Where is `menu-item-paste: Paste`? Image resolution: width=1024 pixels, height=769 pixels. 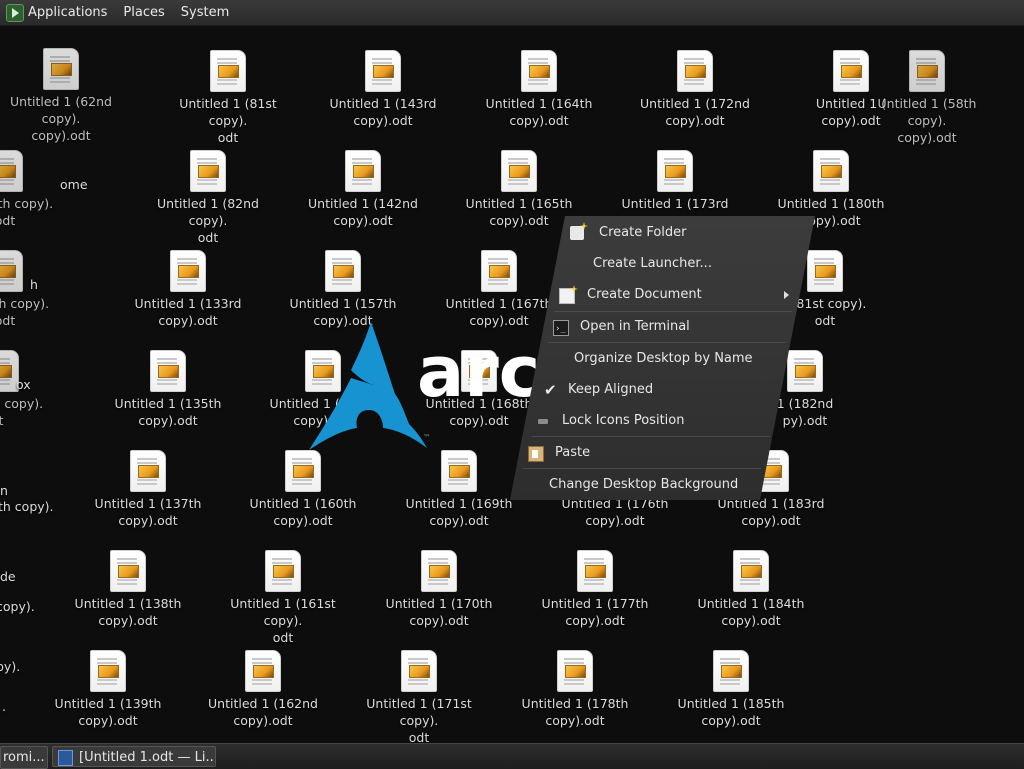 menu-item-paste: Paste is located at coordinates (559, 453).